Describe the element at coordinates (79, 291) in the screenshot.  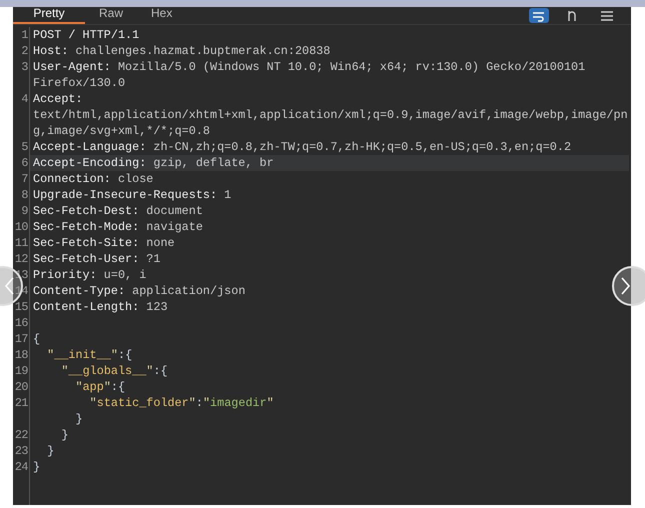
I see `header-name: Content-Type:` at that location.